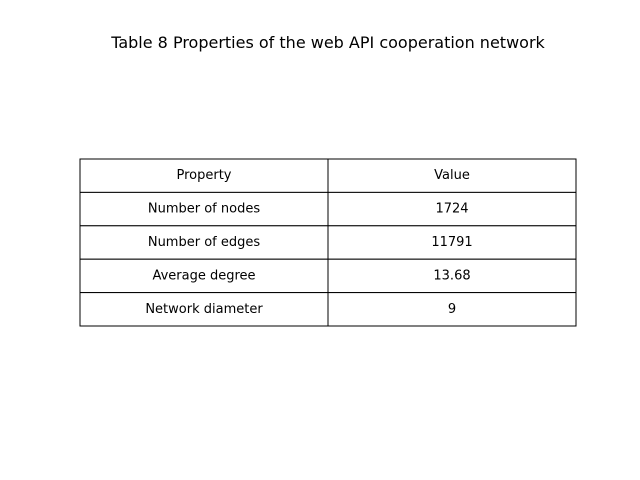 The image size is (640, 480). What do you see at coordinates (204, 309) in the screenshot?
I see `table-cell: Network diameter` at bounding box center [204, 309].